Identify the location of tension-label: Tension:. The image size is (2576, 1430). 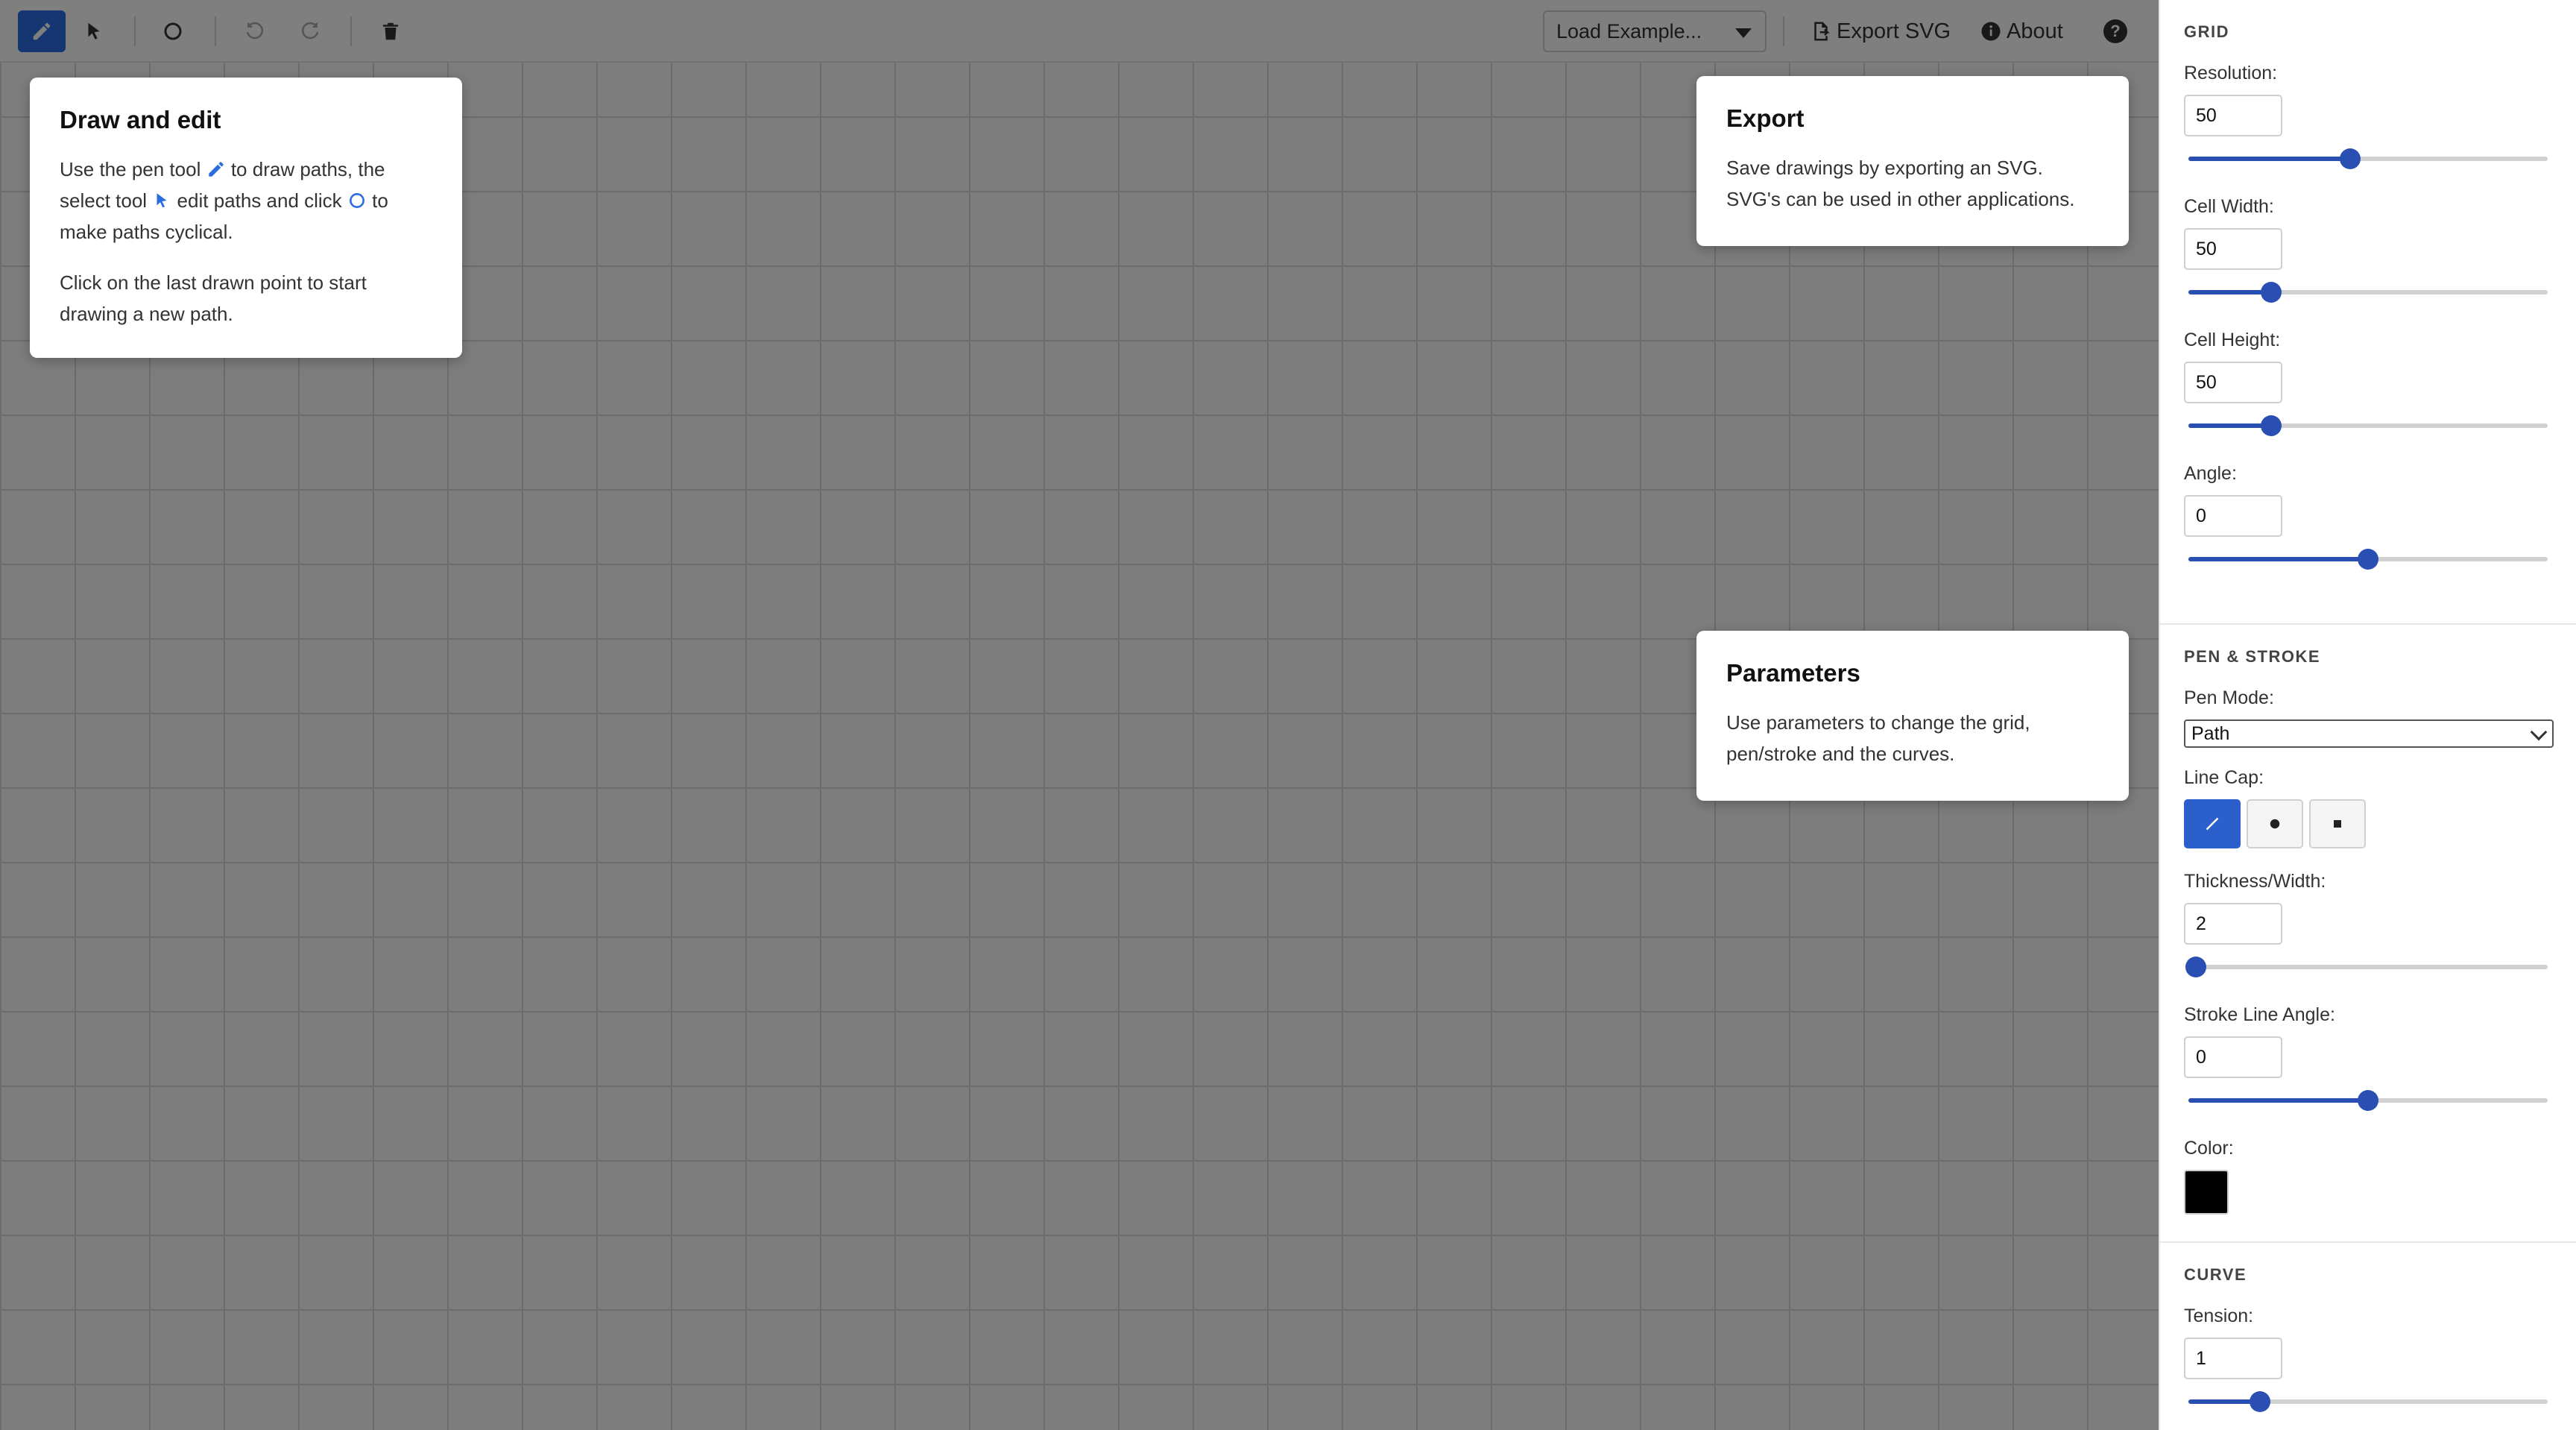
(2219, 1315).